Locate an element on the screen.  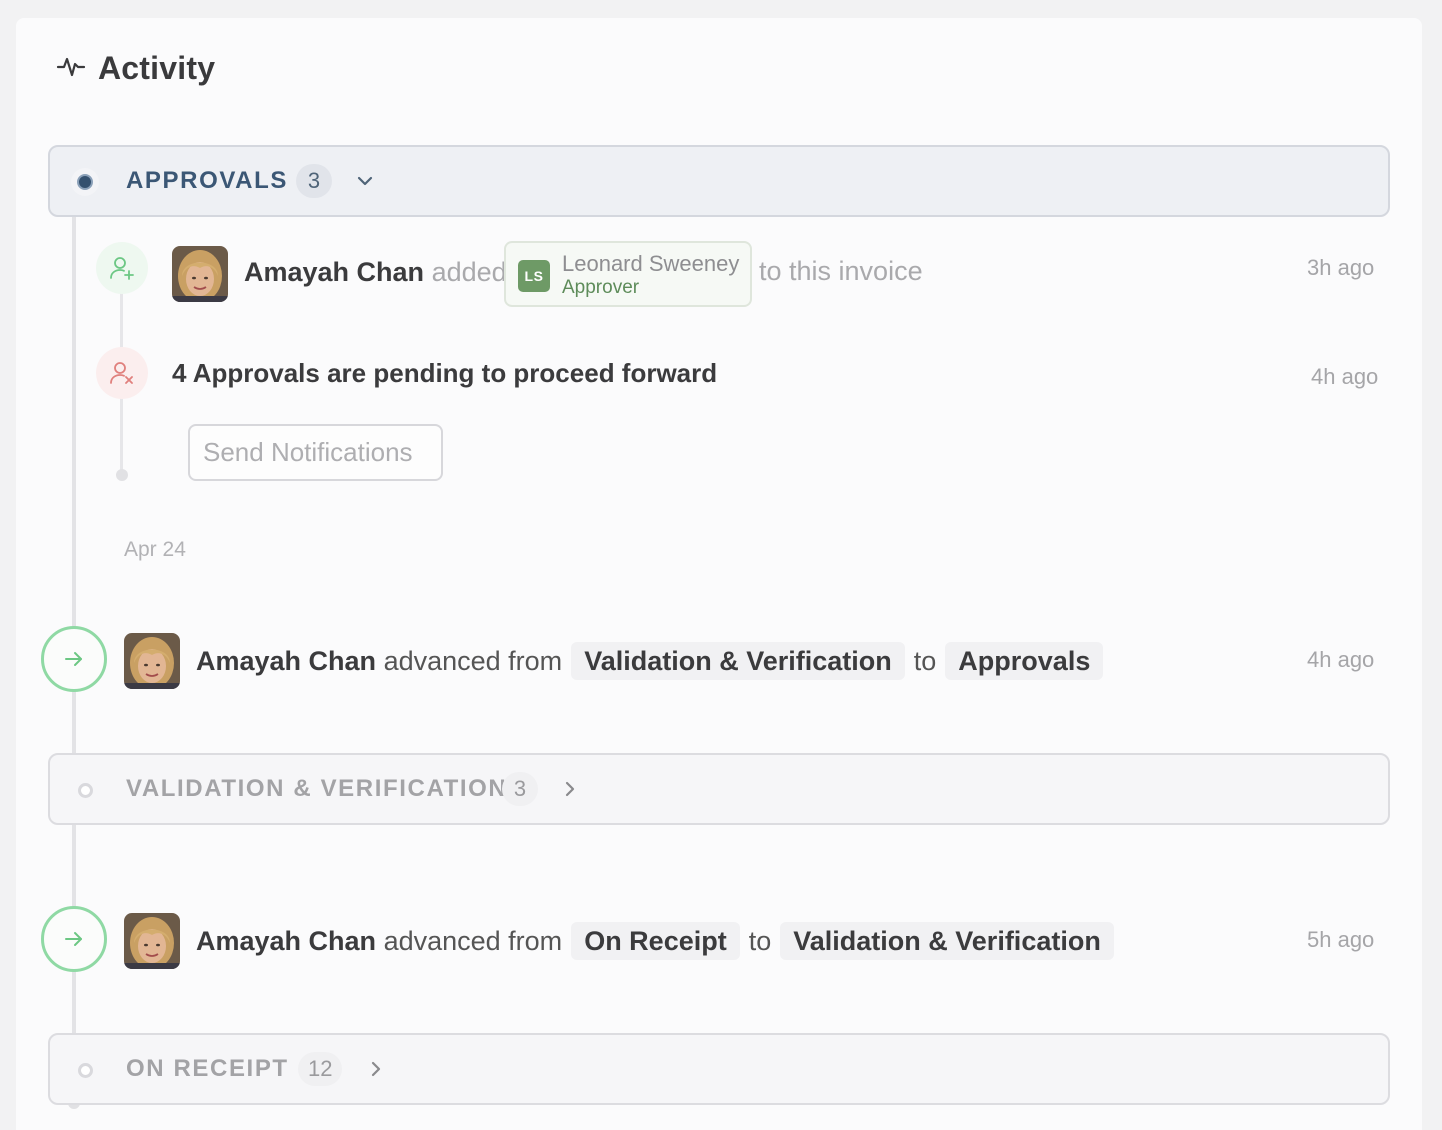
user-x-icon is located at coordinates (122, 373).